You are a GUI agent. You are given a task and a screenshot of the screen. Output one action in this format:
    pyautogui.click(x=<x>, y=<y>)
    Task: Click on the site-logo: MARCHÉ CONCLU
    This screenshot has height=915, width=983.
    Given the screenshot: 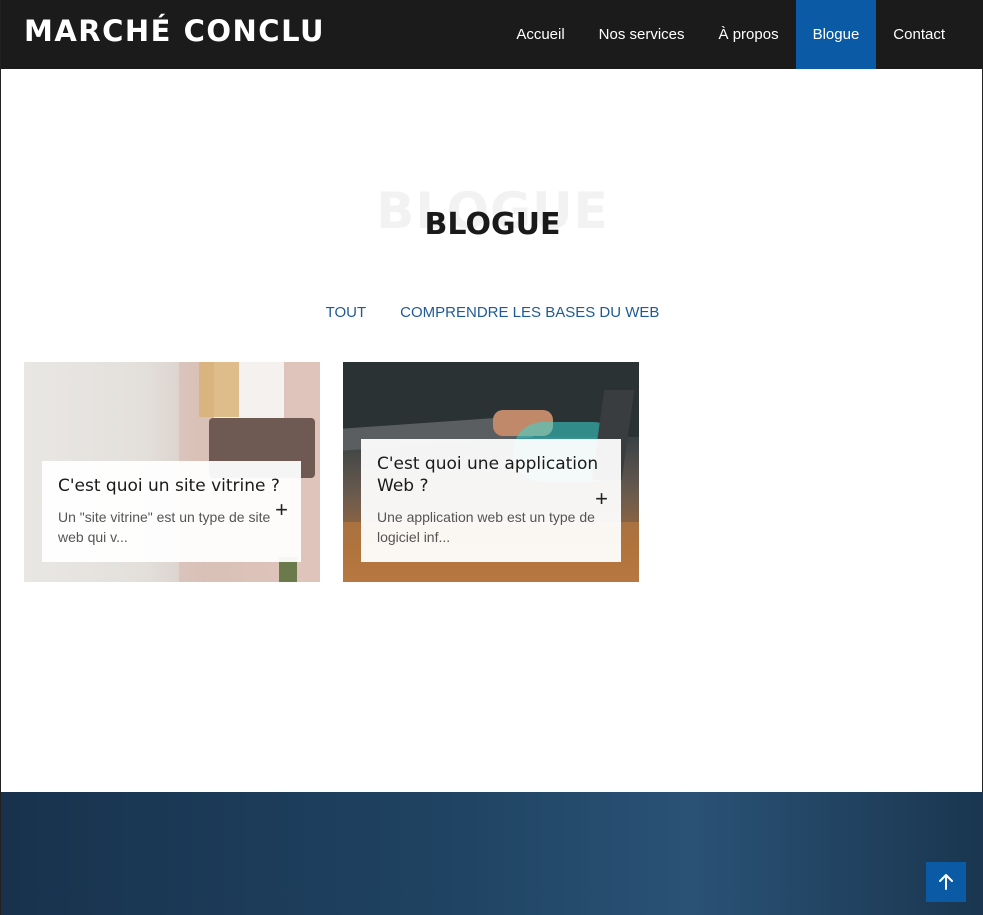 What is the action you would take?
    pyautogui.click(x=174, y=31)
    